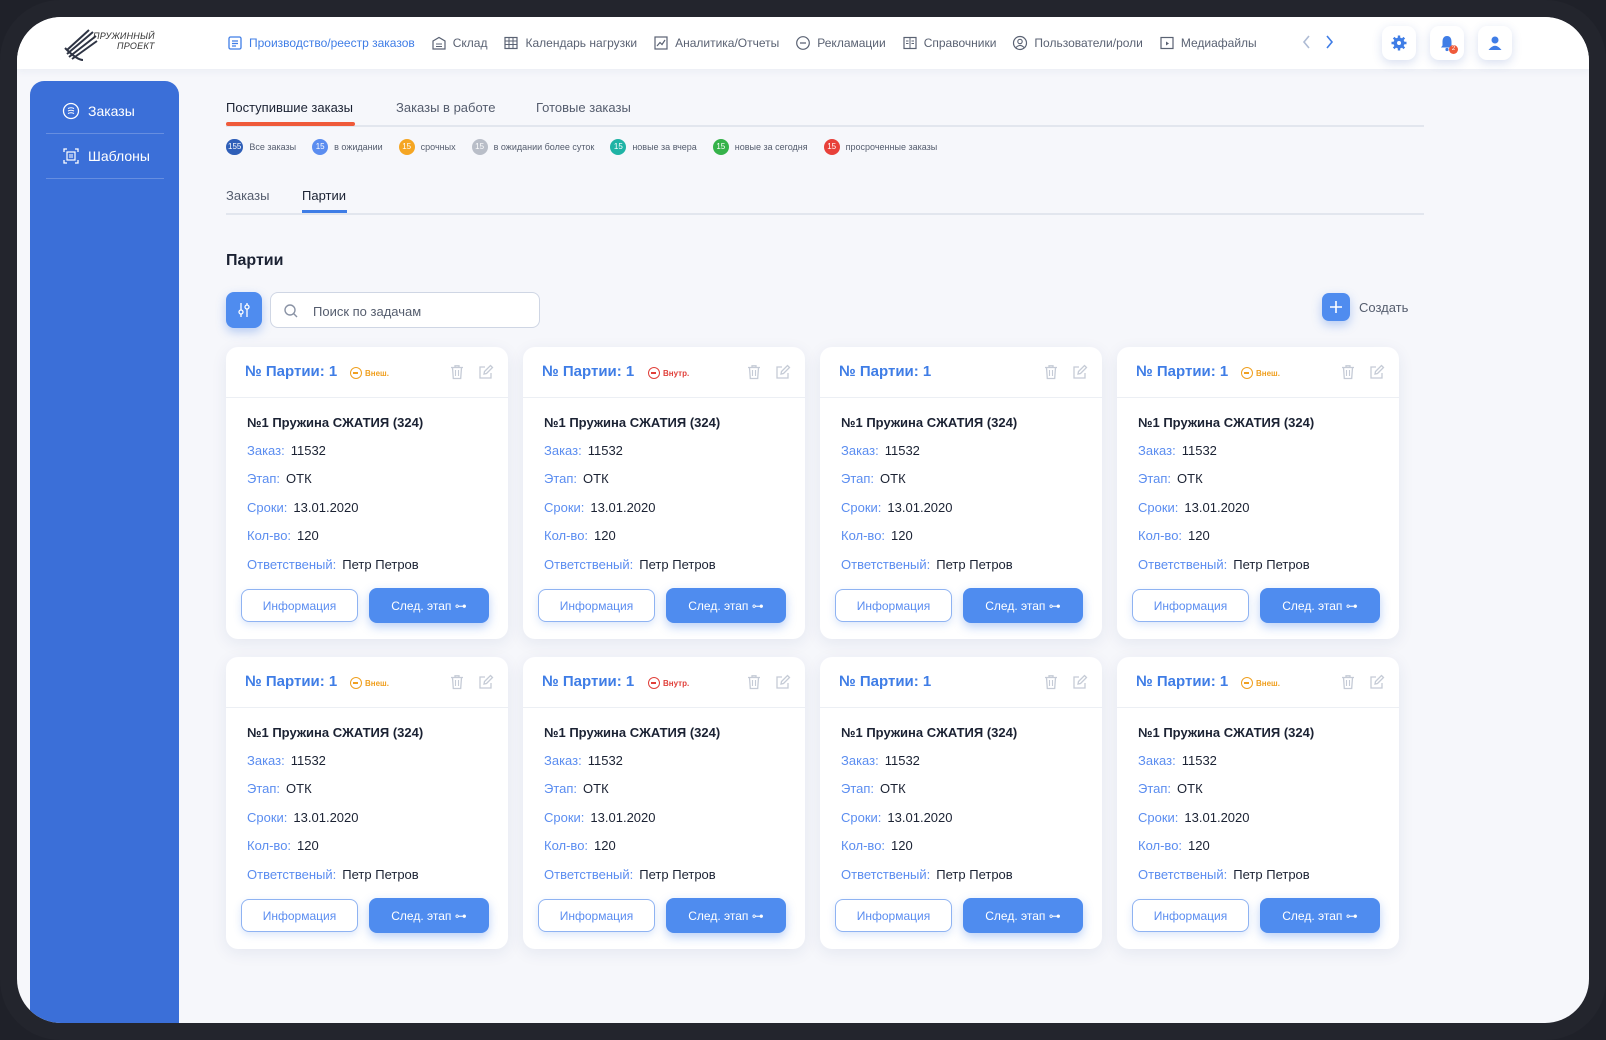 This screenshot has width=1606, height=1040. I want to click on stat-label: новые за сегодня, so click(771, 147).